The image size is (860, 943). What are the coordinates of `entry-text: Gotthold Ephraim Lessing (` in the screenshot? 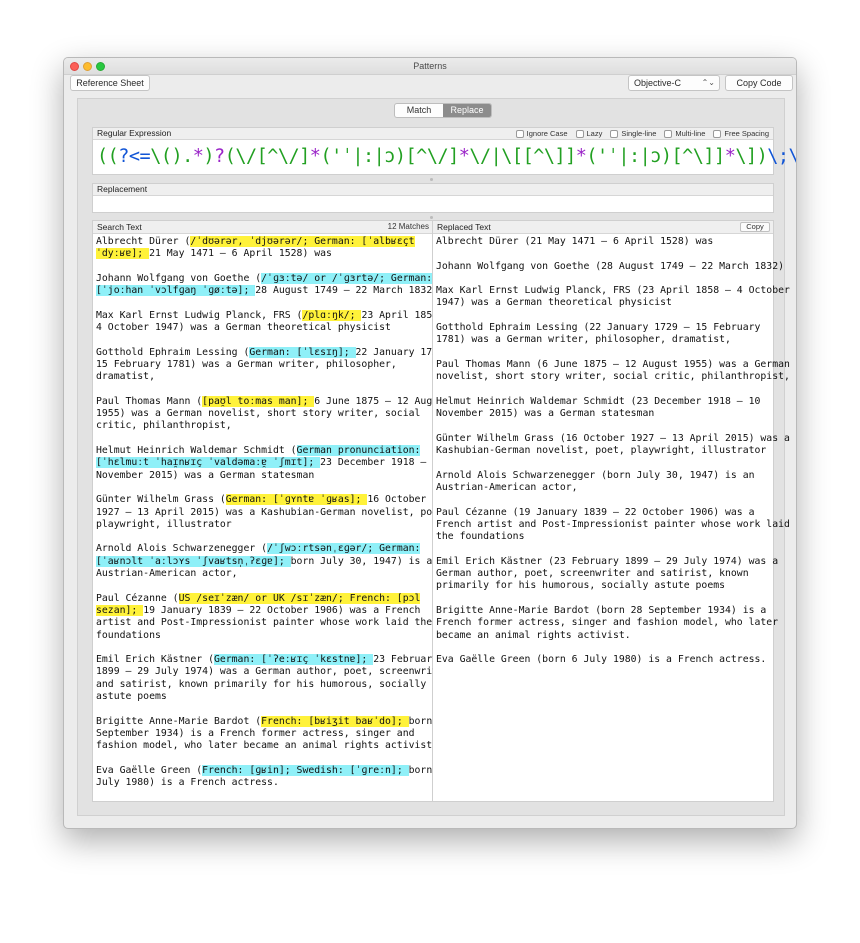 It's located at (173, 352).